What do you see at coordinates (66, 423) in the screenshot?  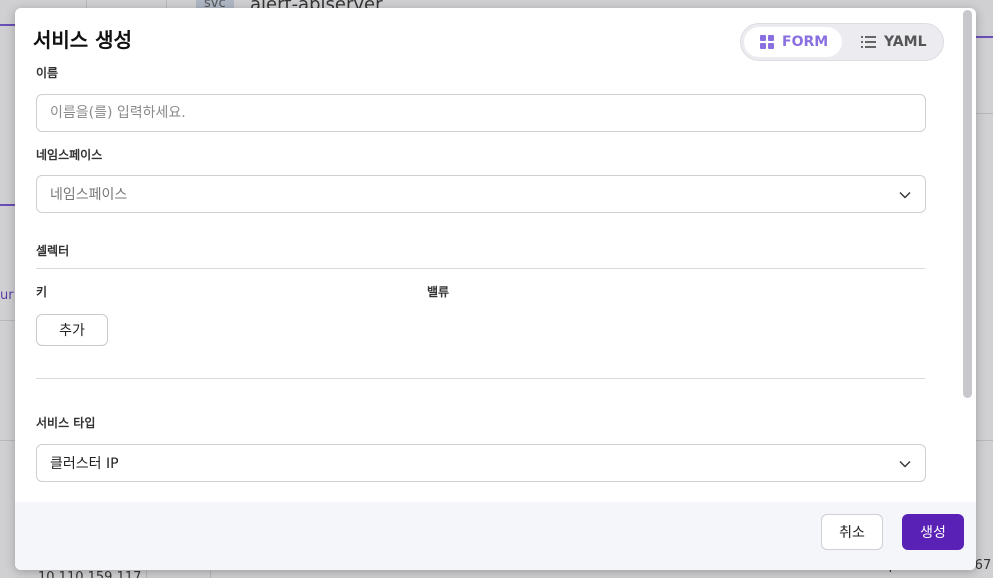 I see `service-type-label: 서비스 타입` at bounding box center [66, 423].